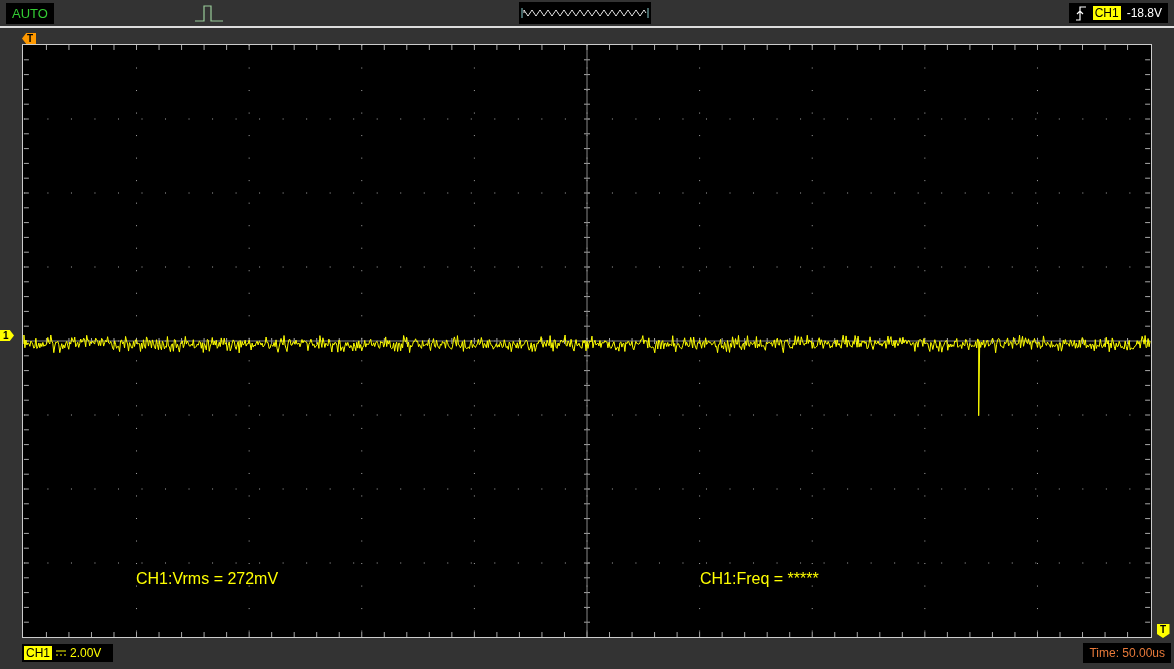 The height and width of the screenshot is (669, 1174). What do you see at coordinates (61, 652) in the screenshot?
I see `dc-coupling-icon` at bounding box center [61, 652].